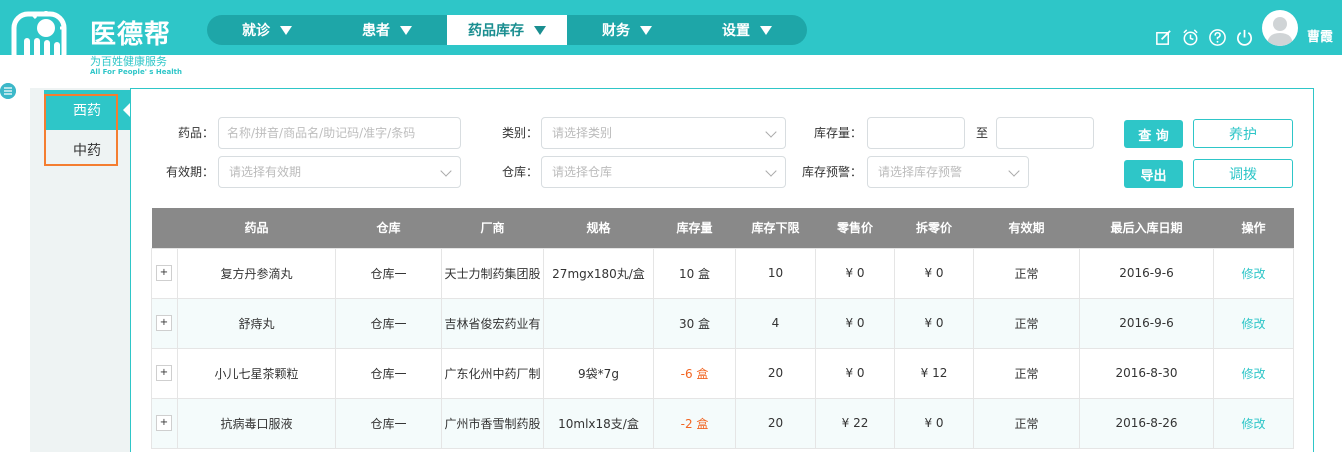  What do you see at coordinates (694, 423) in the screenshot?
I see `stock-cell: -2 盒` at bounding box center [694, 423].